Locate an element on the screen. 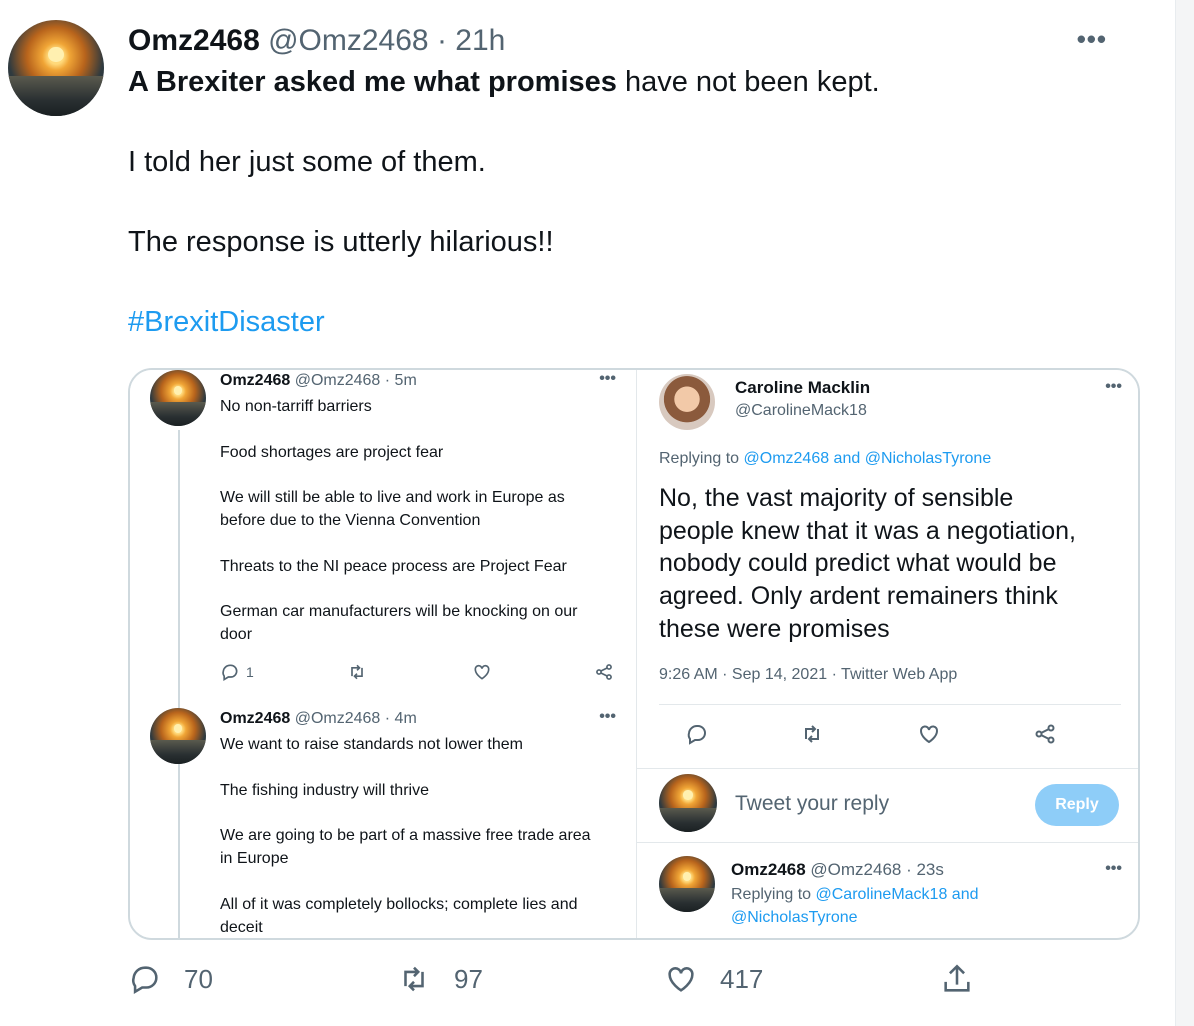  right-actions is located at coordinates (895, 734).